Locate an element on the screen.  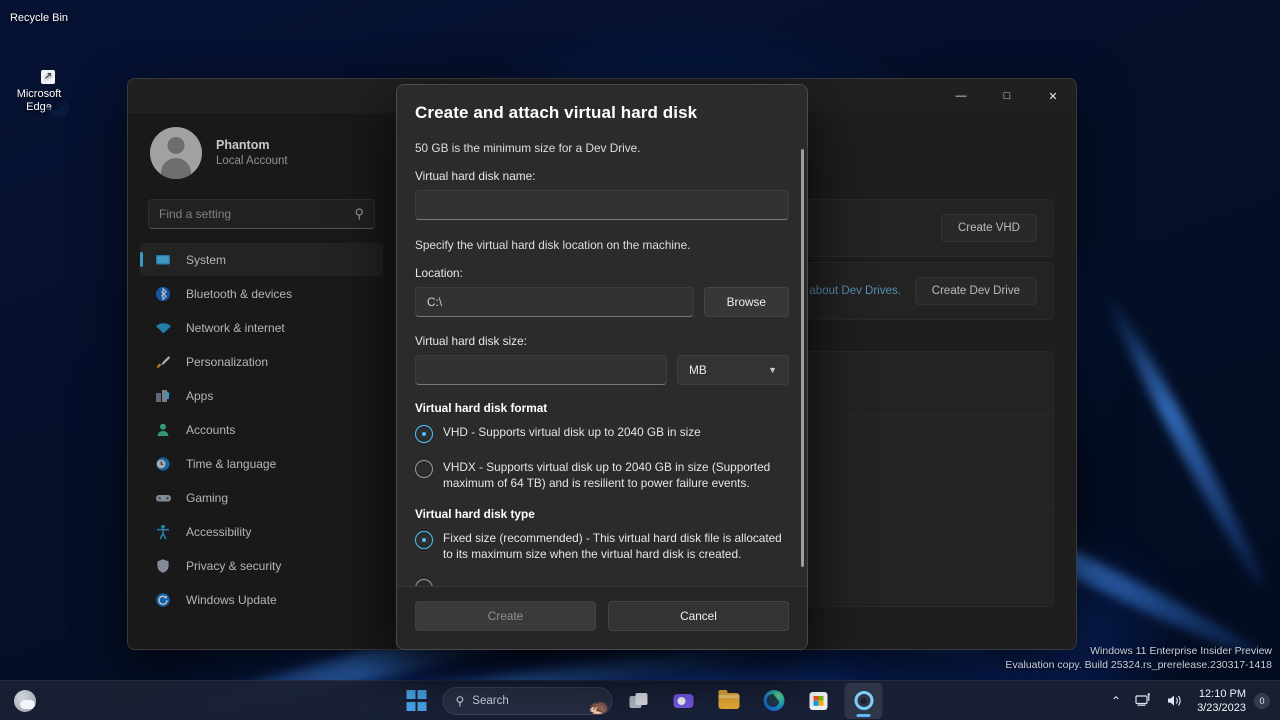
taskbar-center-group: ⚲ Search 🦔 is located at coordinates (640, 700).